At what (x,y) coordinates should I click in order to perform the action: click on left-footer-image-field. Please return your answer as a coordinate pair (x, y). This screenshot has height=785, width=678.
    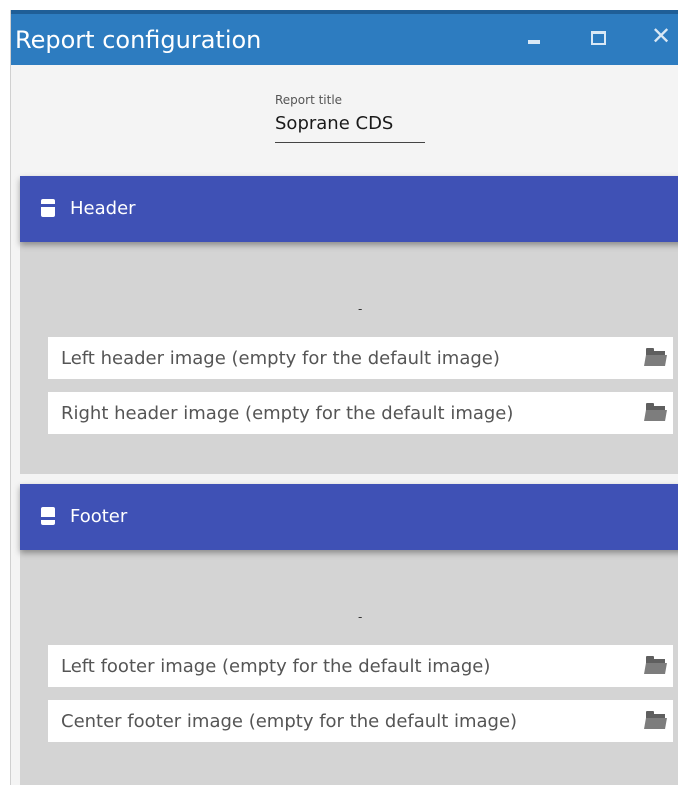
    Looking at the image, I should click on (360, 666).